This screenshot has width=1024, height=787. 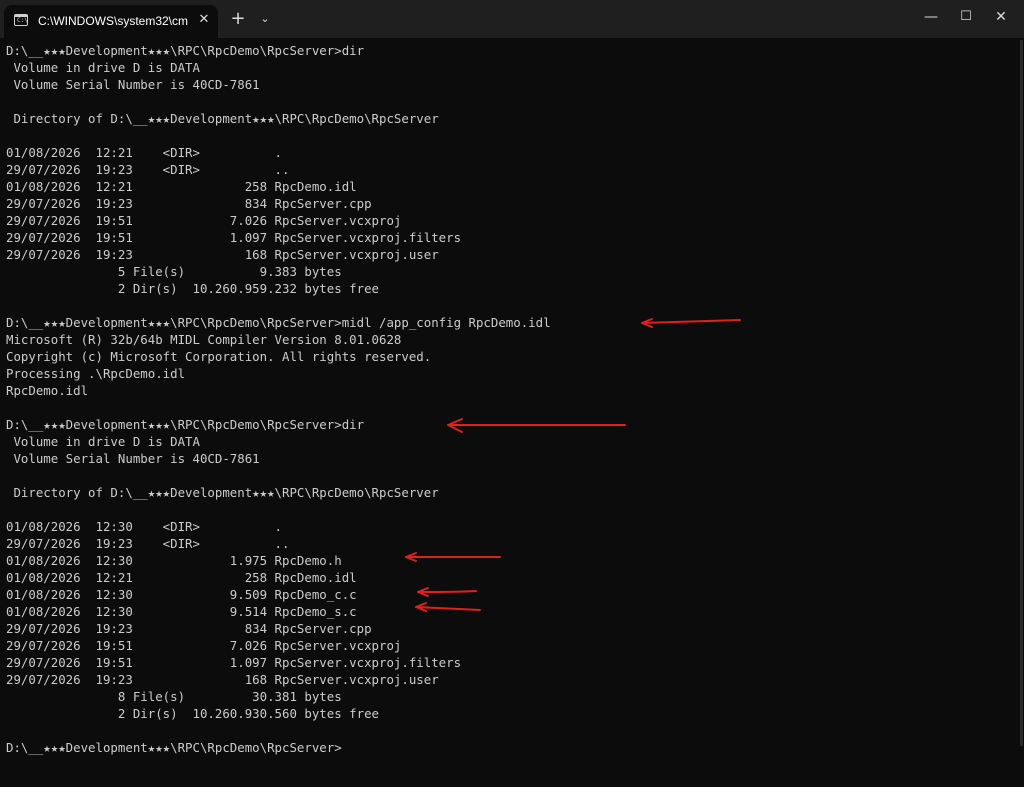 What do you see at coordinates (174, 560) in the screenshot?
I see `console-line: 01/08/2026 12:30 1.975 RpcDemo.h` at bounding box center [174, 560].